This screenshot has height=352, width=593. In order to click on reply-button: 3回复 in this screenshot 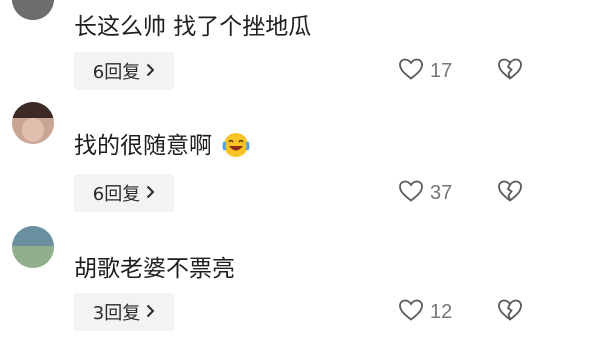, I will do `click(124, 312)`.